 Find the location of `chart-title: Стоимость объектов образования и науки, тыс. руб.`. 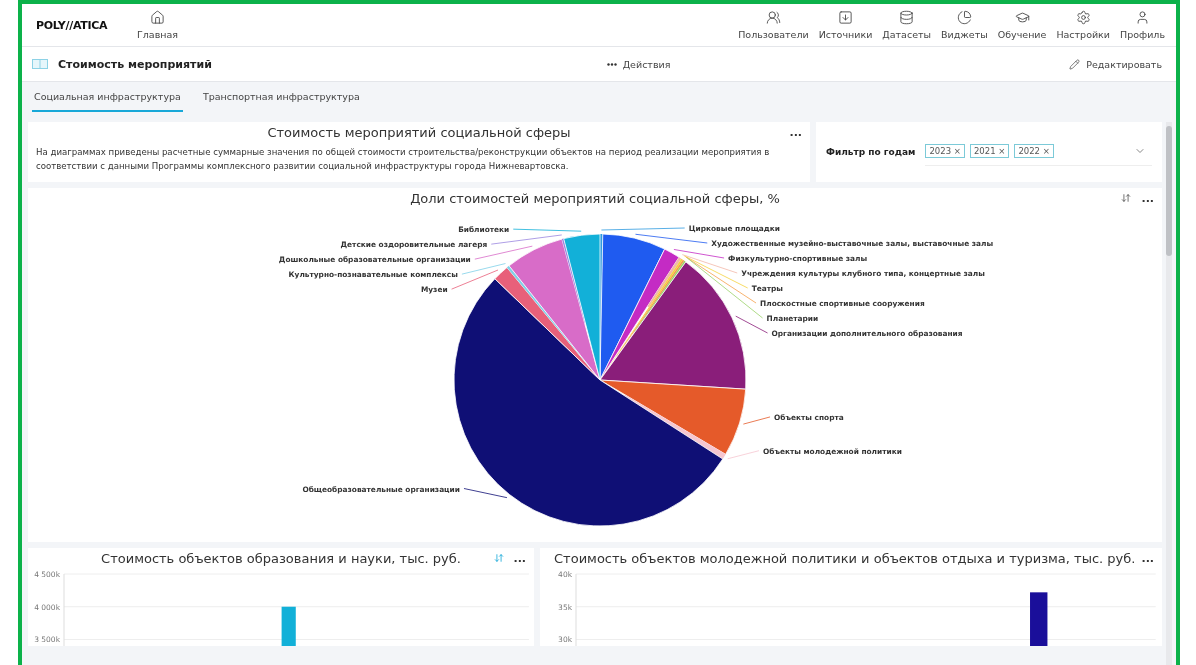

chart-title: Стоимость объектов образования и науки, тыс. руб. is located at coordinates (281, 558).